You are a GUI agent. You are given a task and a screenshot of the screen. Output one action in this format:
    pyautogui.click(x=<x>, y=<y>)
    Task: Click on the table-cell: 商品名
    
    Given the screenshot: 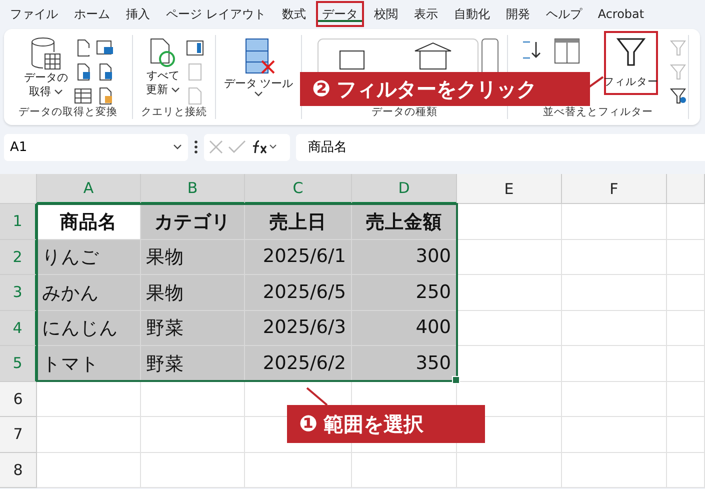 What is the action you would take?
    pyautogui.click(x=89, y=222)
    